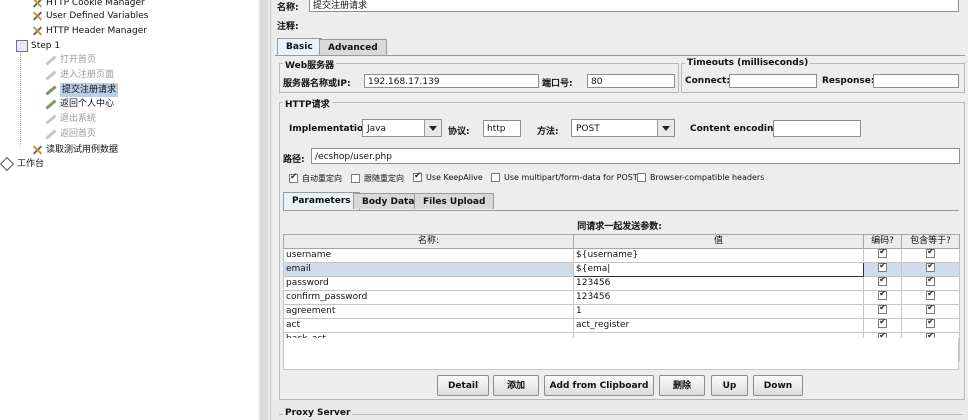 The image size is (968, 420). What do you see at coordinates (619, 227) in the screenshot?
I see `params-table-title: 同请求一起发送参数:` at bounding box center [619, 227].